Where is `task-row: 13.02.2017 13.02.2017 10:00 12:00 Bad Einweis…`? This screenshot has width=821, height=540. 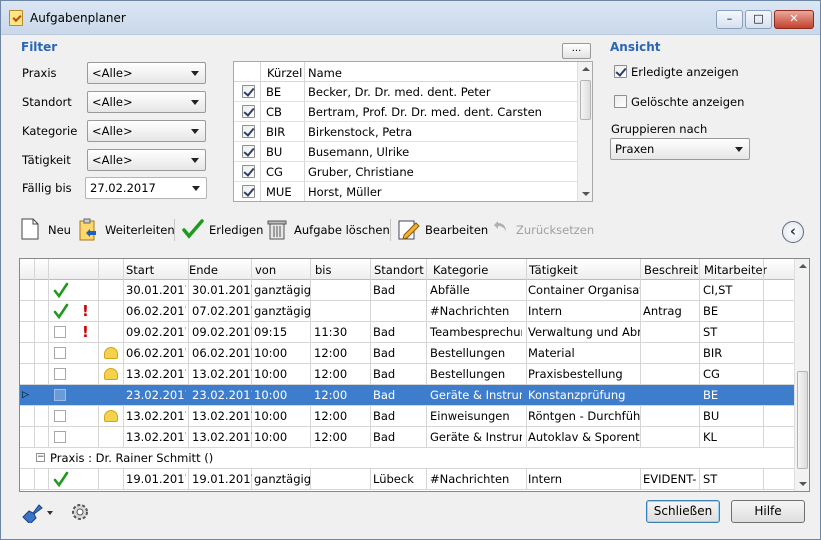
task-row: 13.02.2017 13.02.2017 10:00 12:00 Bad Einweis… is located at coordinates (407, 416).